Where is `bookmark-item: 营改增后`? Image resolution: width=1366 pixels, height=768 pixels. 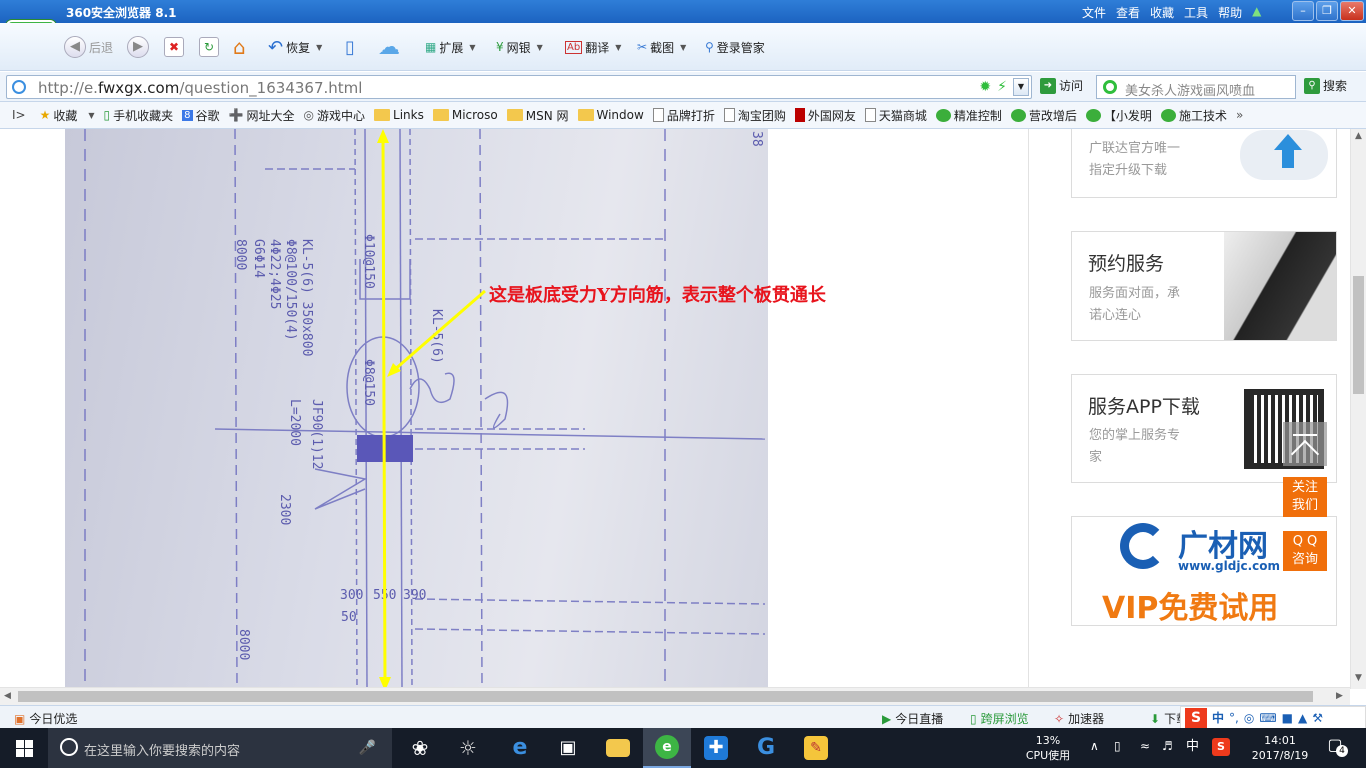 bookmark-item: 营改增后 is located at coordinates (1043, 115).